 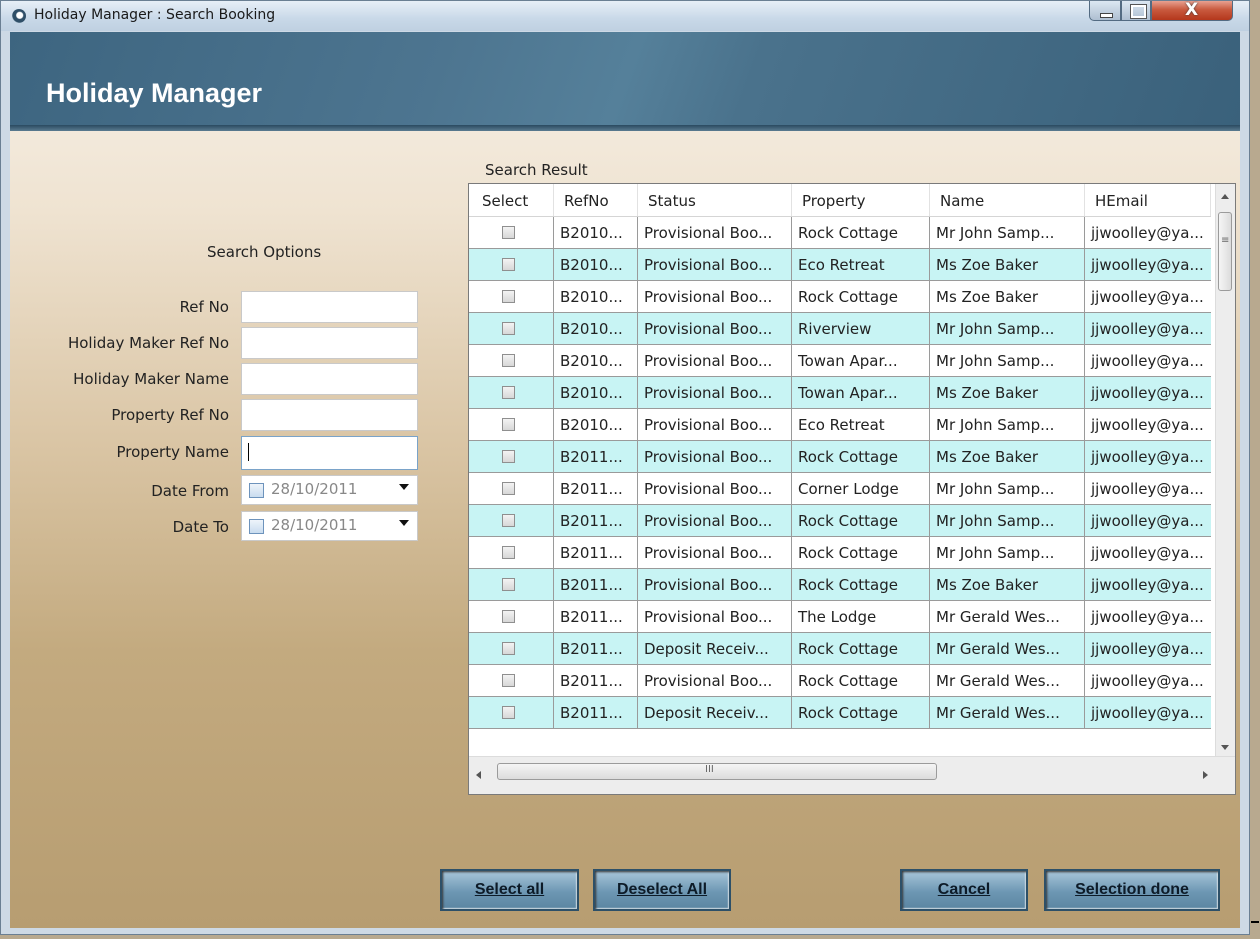 What do you see at coordinates (329, 490) in the screenshot?
I see `date-from-picker: 28/10/2011` at bounding box center [329, 490].